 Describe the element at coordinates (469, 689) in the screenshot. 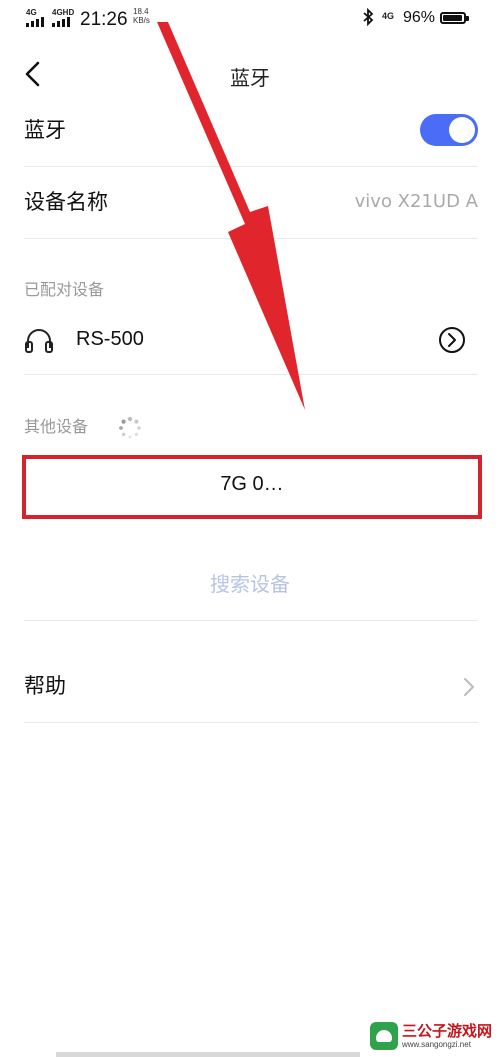

I see `chevron-right-icon` at that location.